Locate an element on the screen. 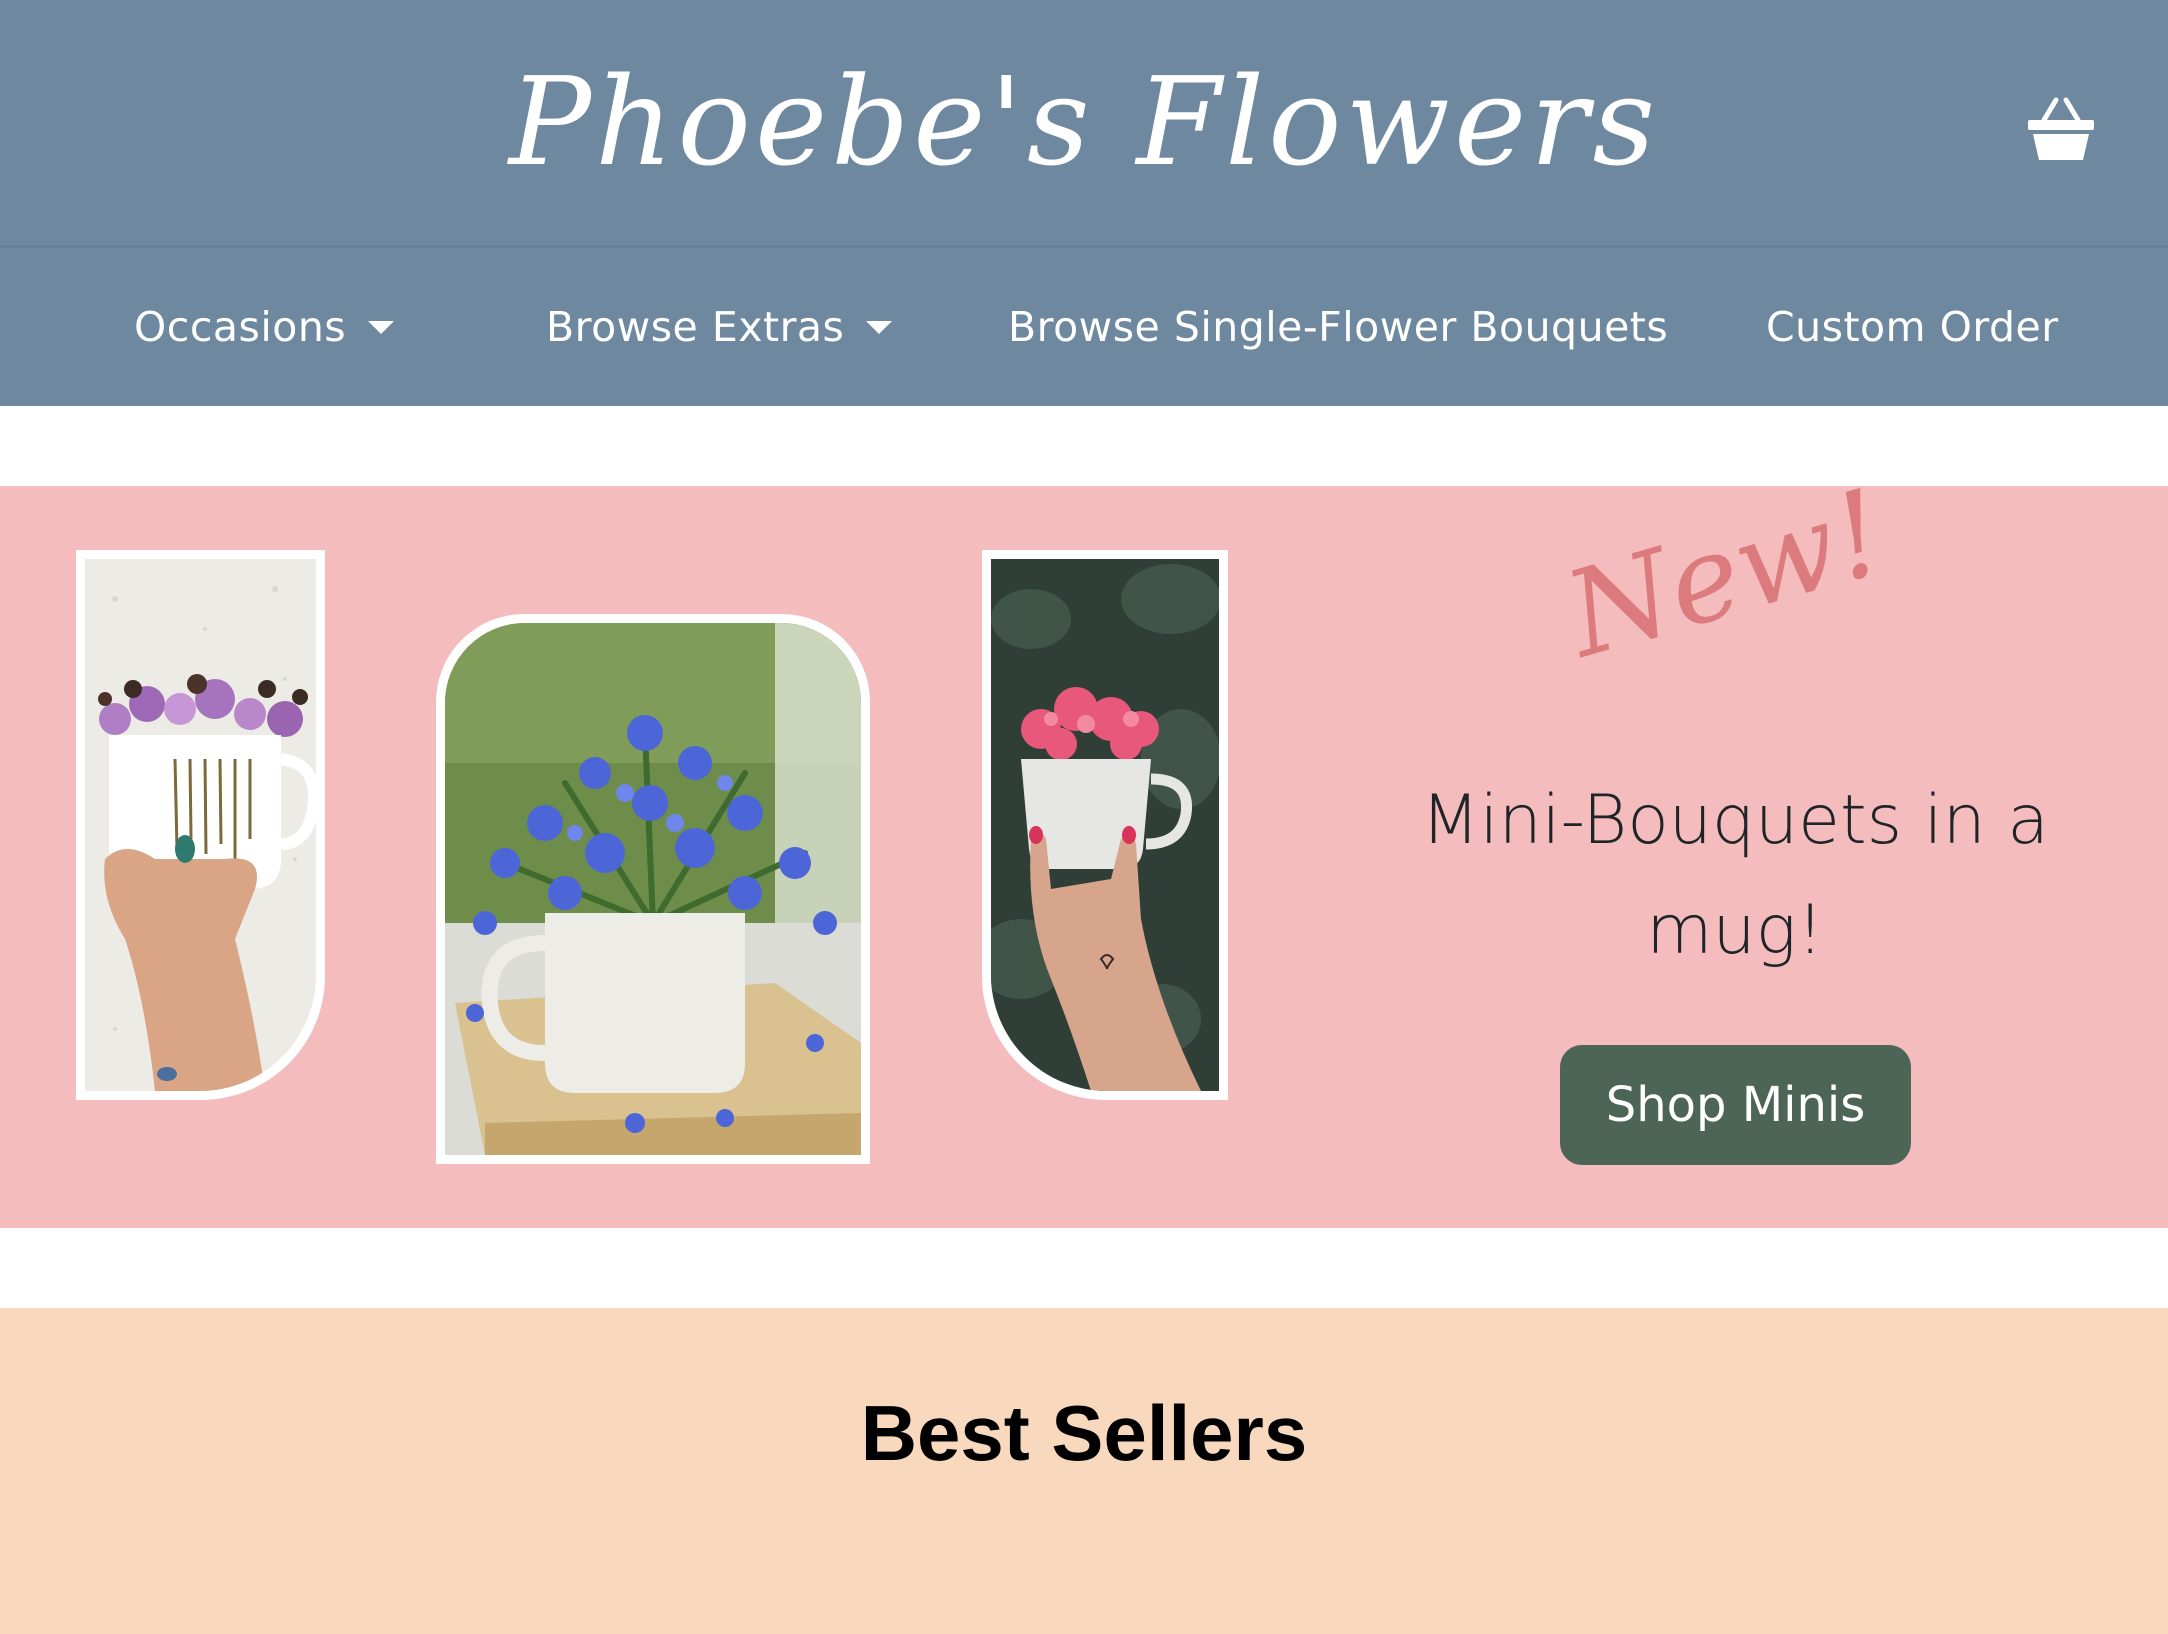 This screenshot has height=1634, width=2168. purple-flowers-mug-photo is located at coordinates (200, 825).